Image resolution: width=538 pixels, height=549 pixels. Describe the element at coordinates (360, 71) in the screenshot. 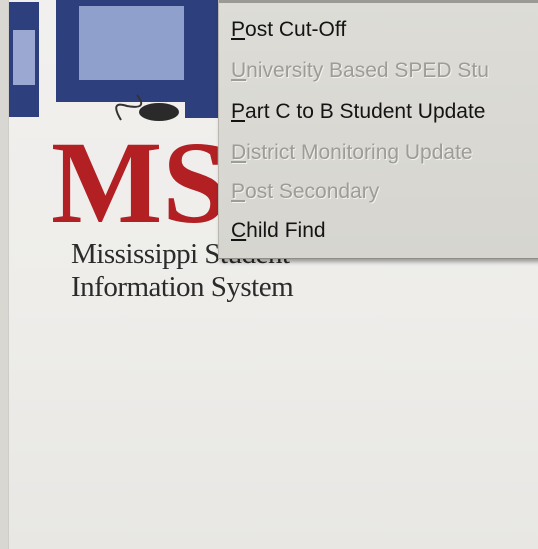

I see `menu-item-university-based-sped: University Based SPED Stu` at that location.